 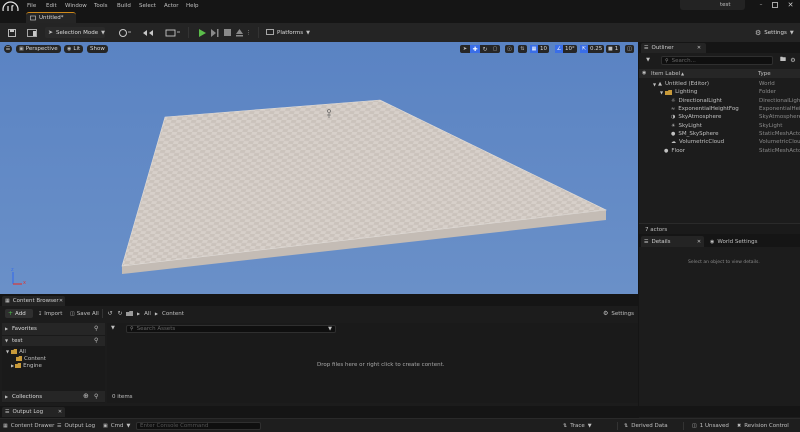 I want to click on viewport-layout-icon: ◫, so click(x=629, y=49).